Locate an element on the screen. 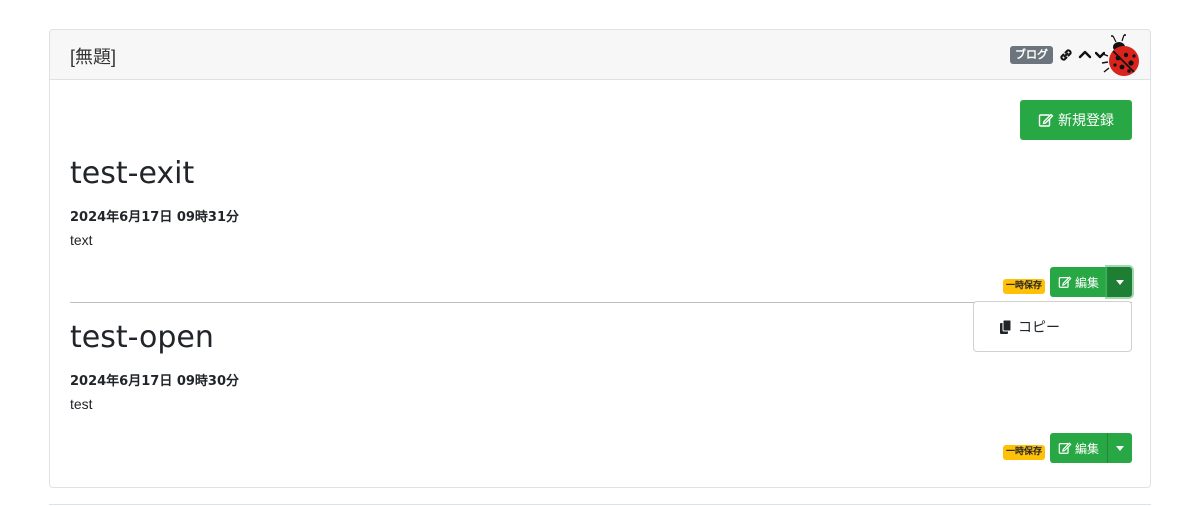 The height and width of the screenshot is (506, 1200). post-body: test is located at coordinates (81, 404).